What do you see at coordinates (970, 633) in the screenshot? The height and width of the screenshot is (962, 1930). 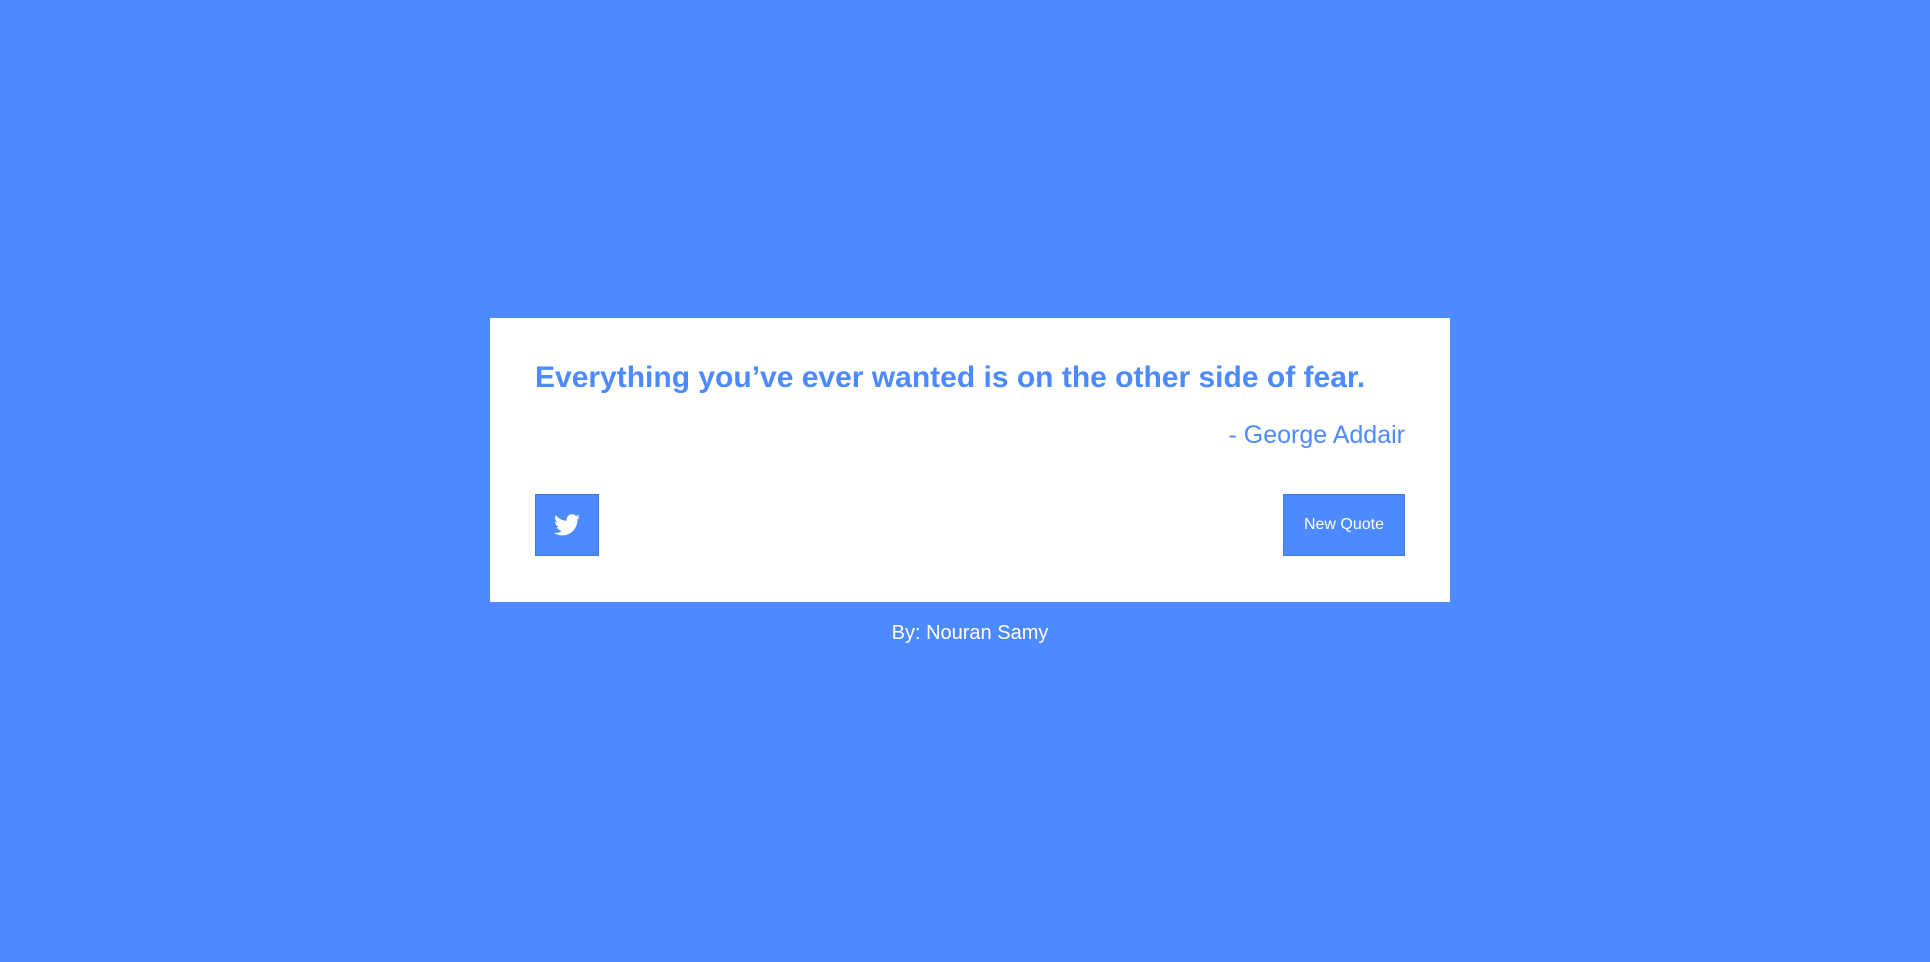 I see `author-credit: By: Nouran Samy` at bounding box center [970, 633].